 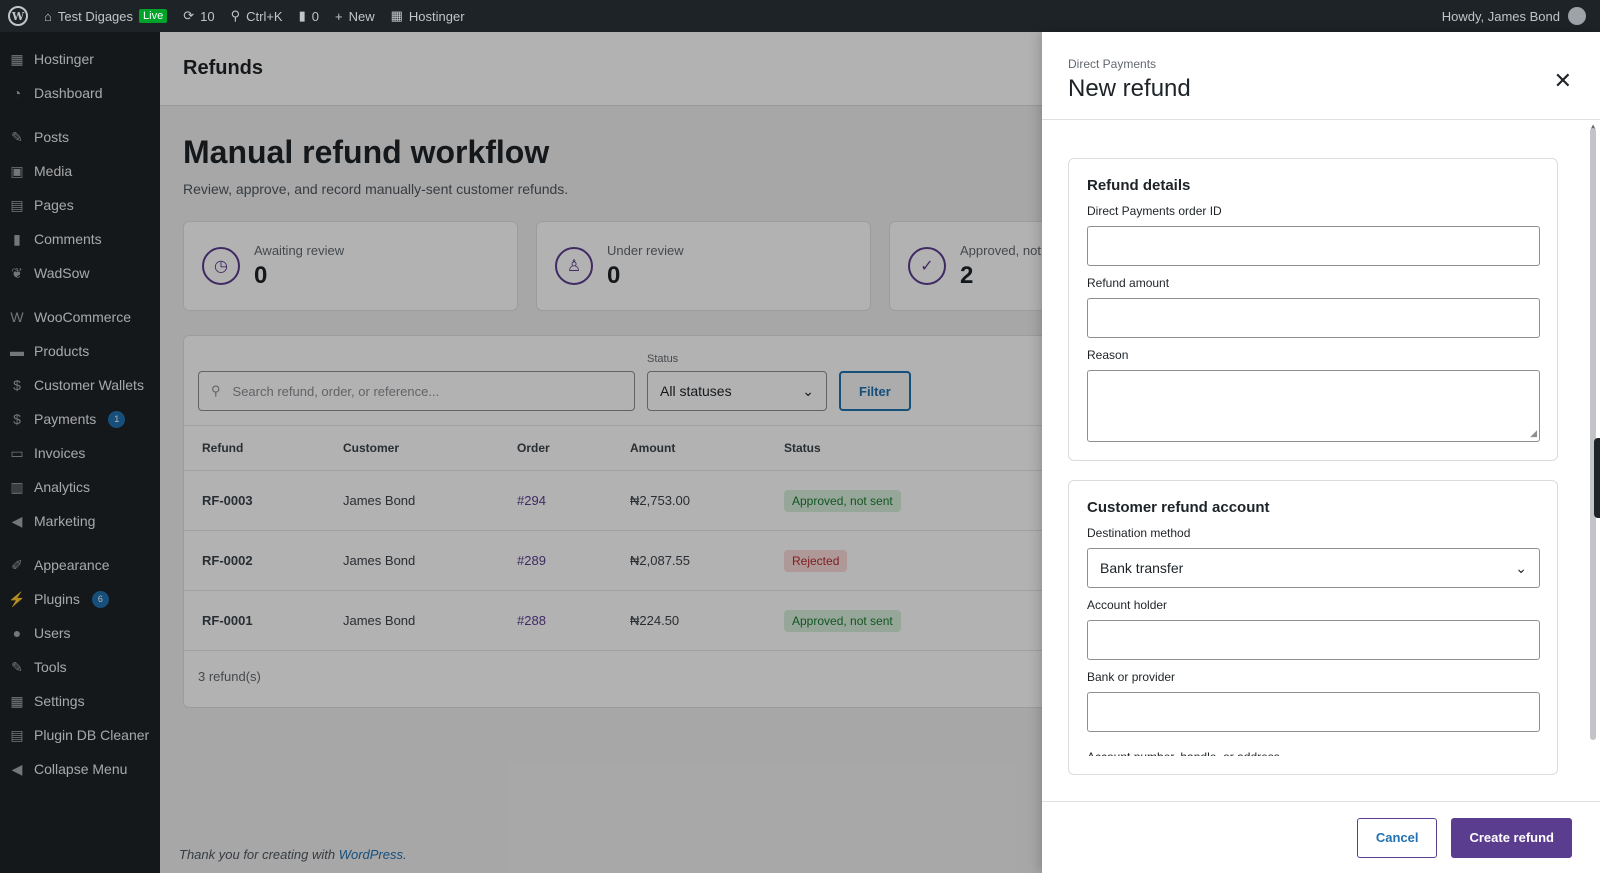 I want to click on wordpress-logo-button: W, so click(x=18, y=16).